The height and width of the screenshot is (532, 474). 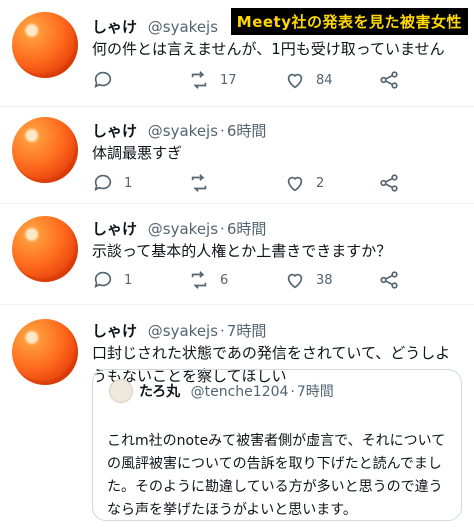 What do you see at coordinates (304, 183) in the screenshot?
I see `like-button: 2` at bounding box center [304, 183].